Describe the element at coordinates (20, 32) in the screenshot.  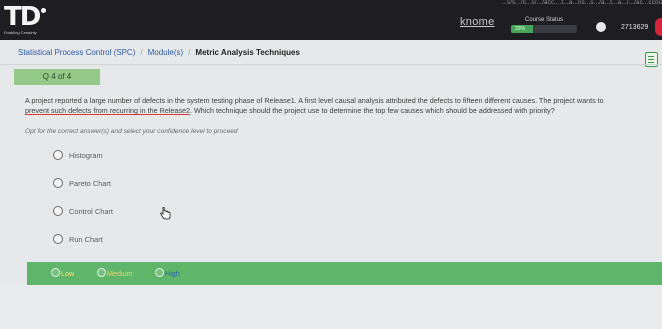
I see `logo-tagline: Enabling Certainty` at that location.